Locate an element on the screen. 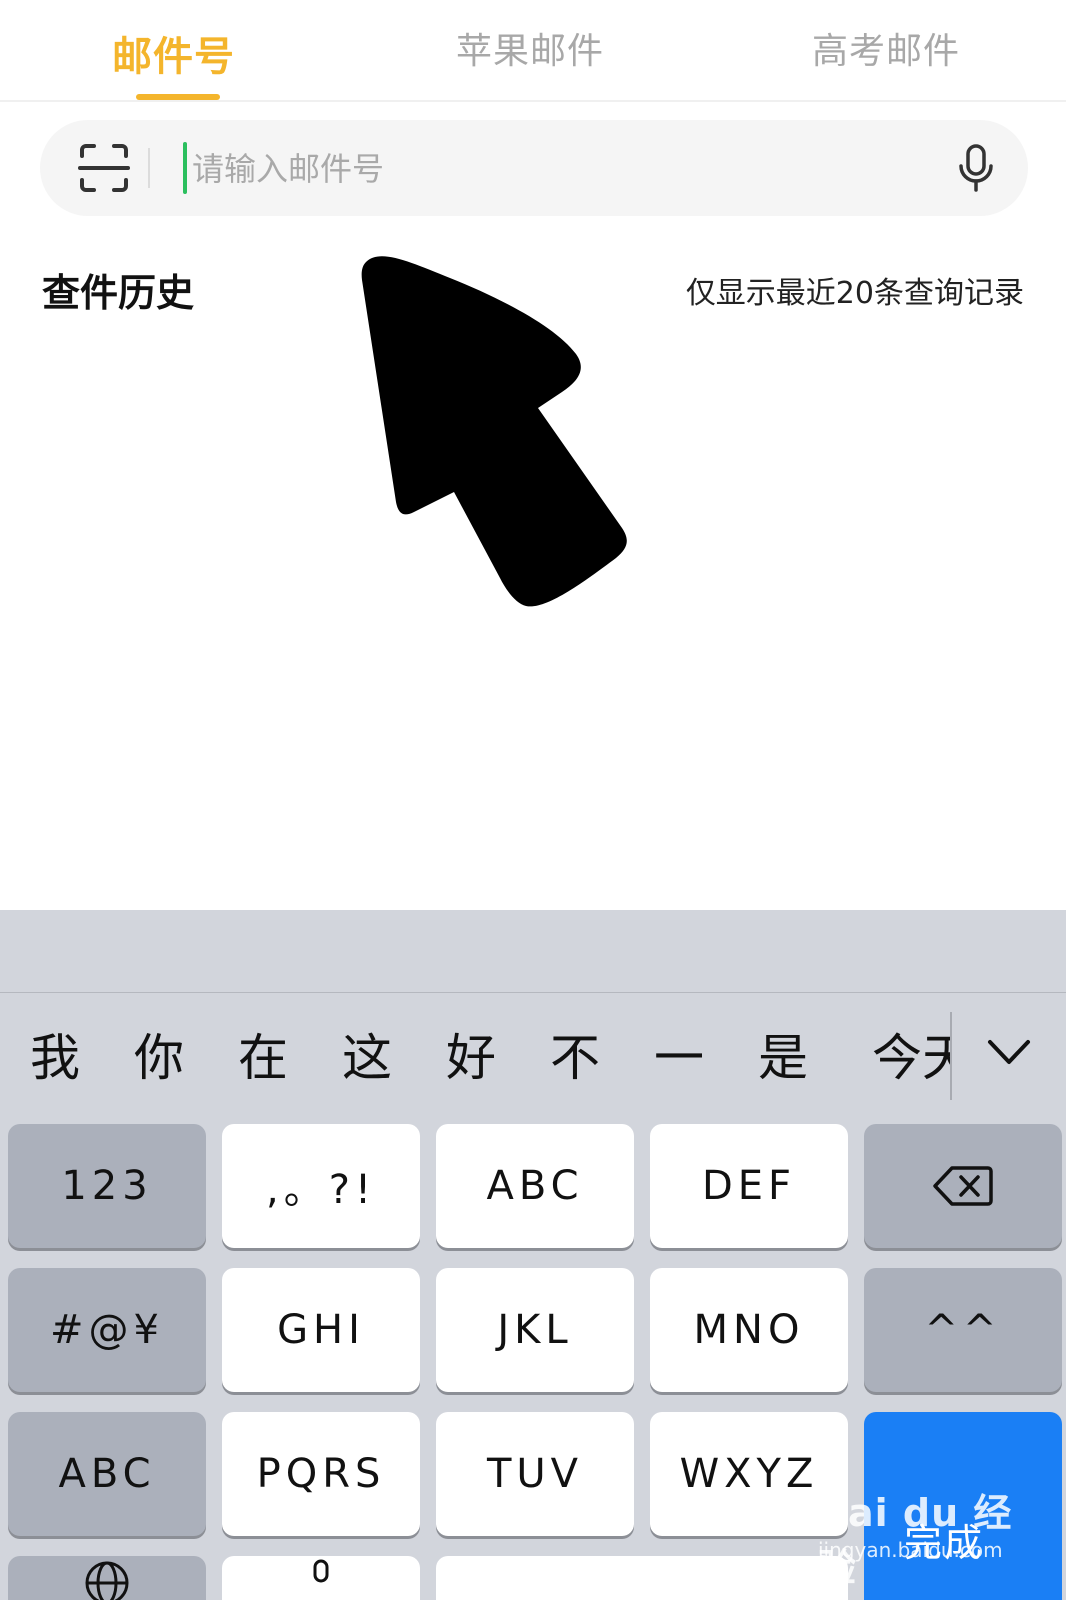 The image size is (1066, 1600). candidate-word: 好 is located at coordinates (471, 1054).